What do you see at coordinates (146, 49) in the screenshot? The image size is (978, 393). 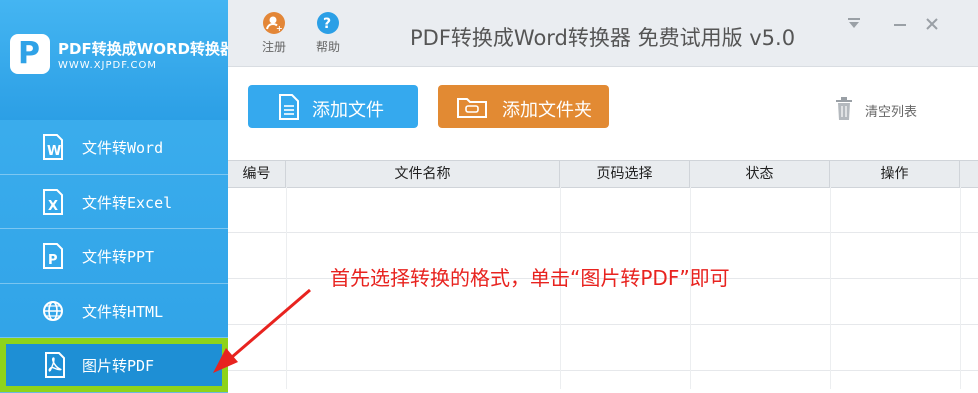 I see `brand-title: PDF转换成WORD转换器` at bounding box center [146, 49].